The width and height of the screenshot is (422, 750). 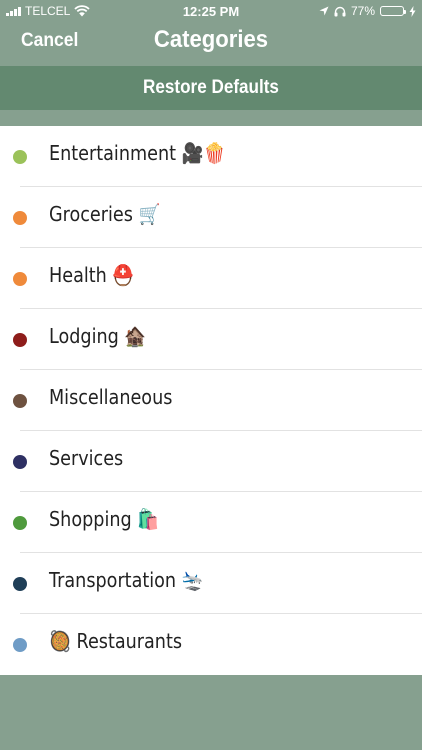 I want to click on status-right: 77%, so click(x=367, y=11).